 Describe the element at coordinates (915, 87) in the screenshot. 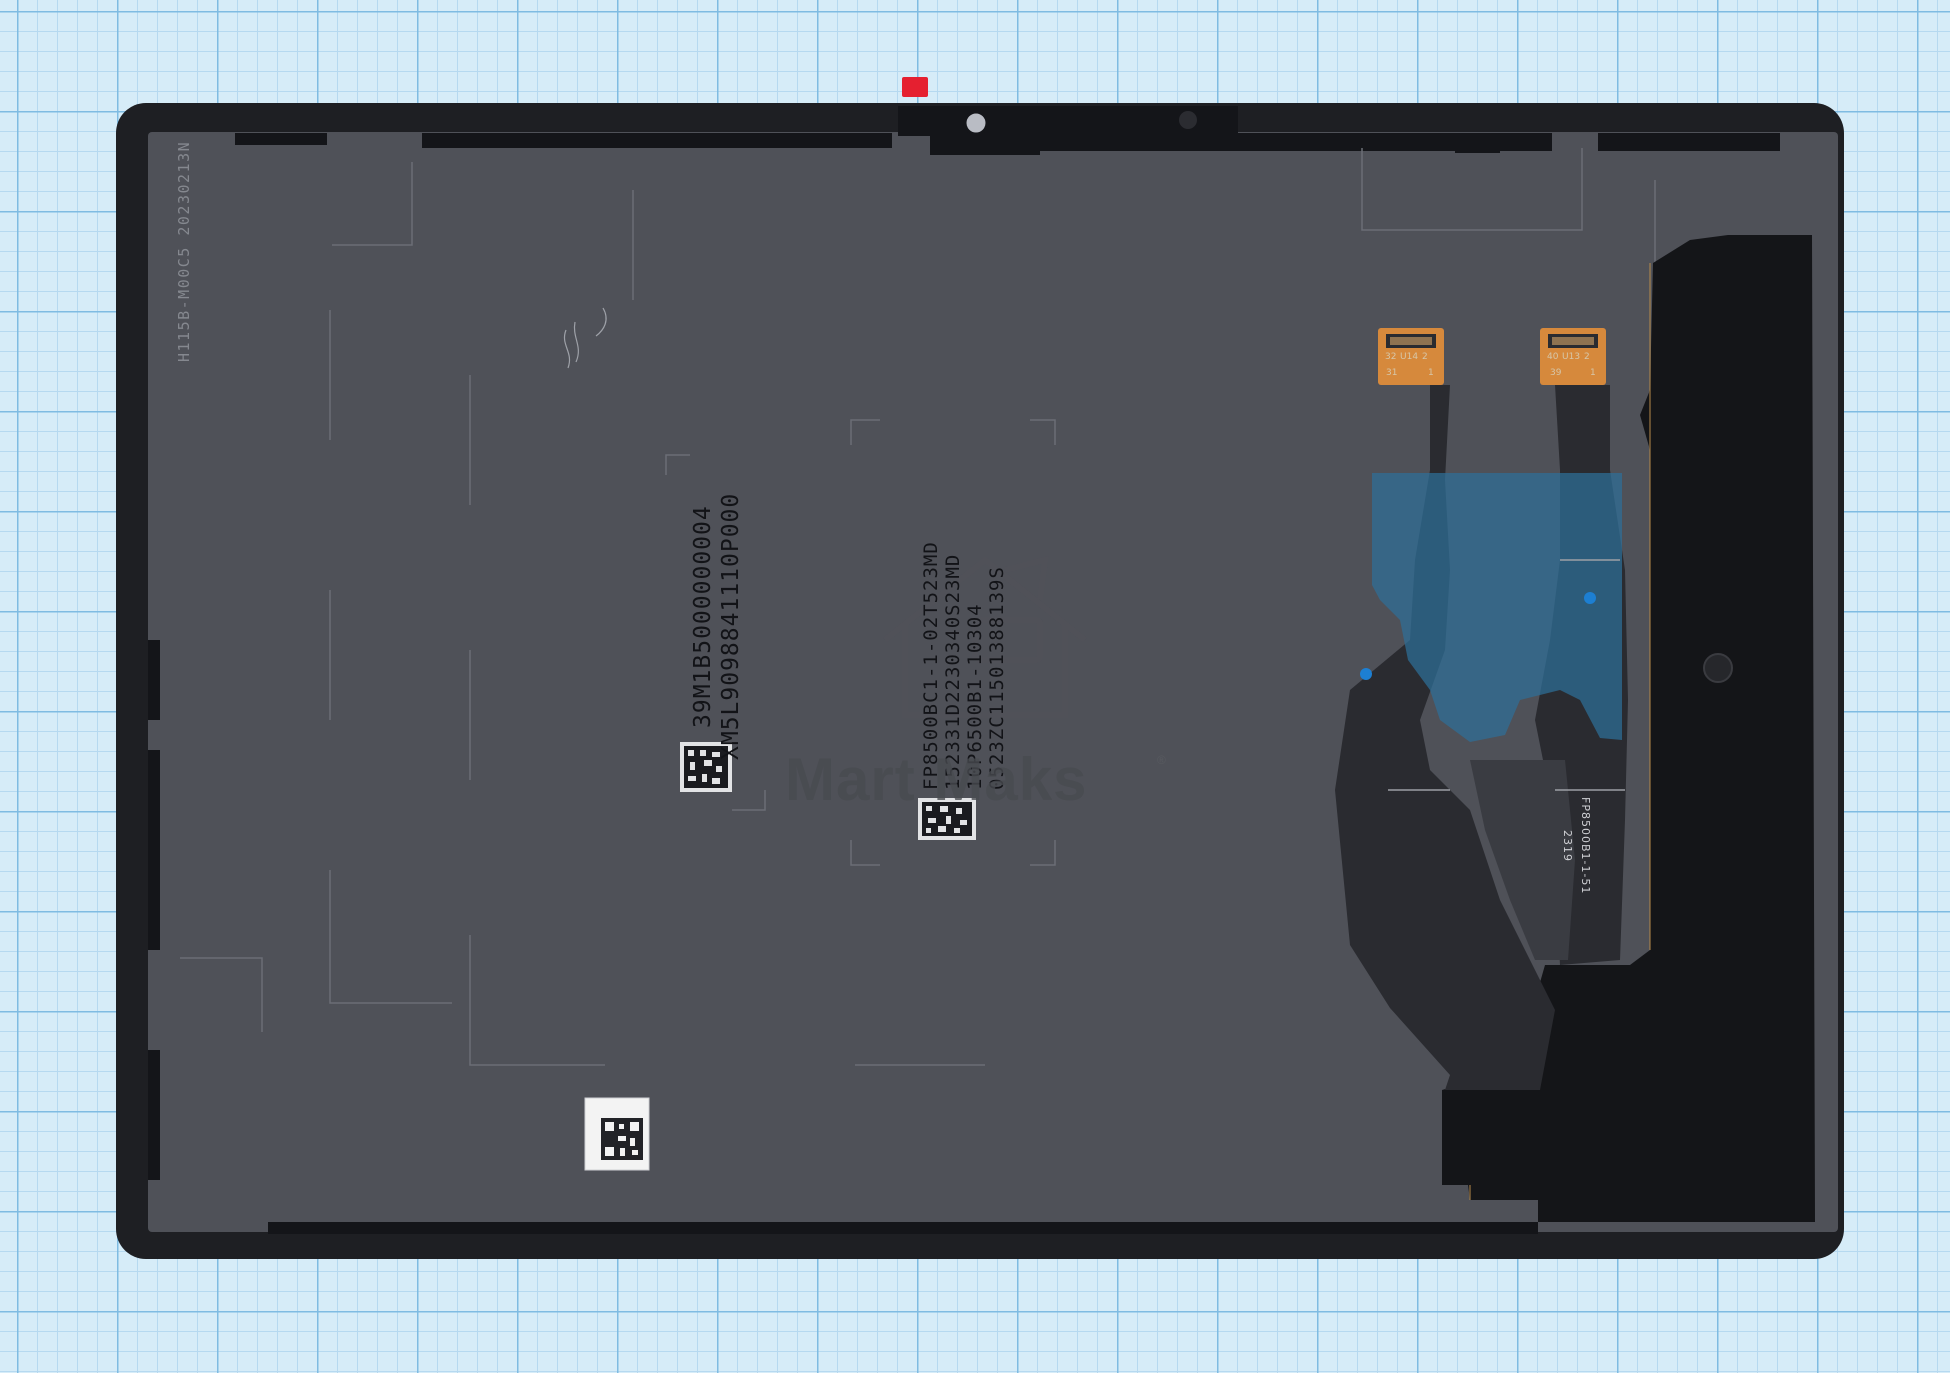

I see `red-pull-tab` at that location.